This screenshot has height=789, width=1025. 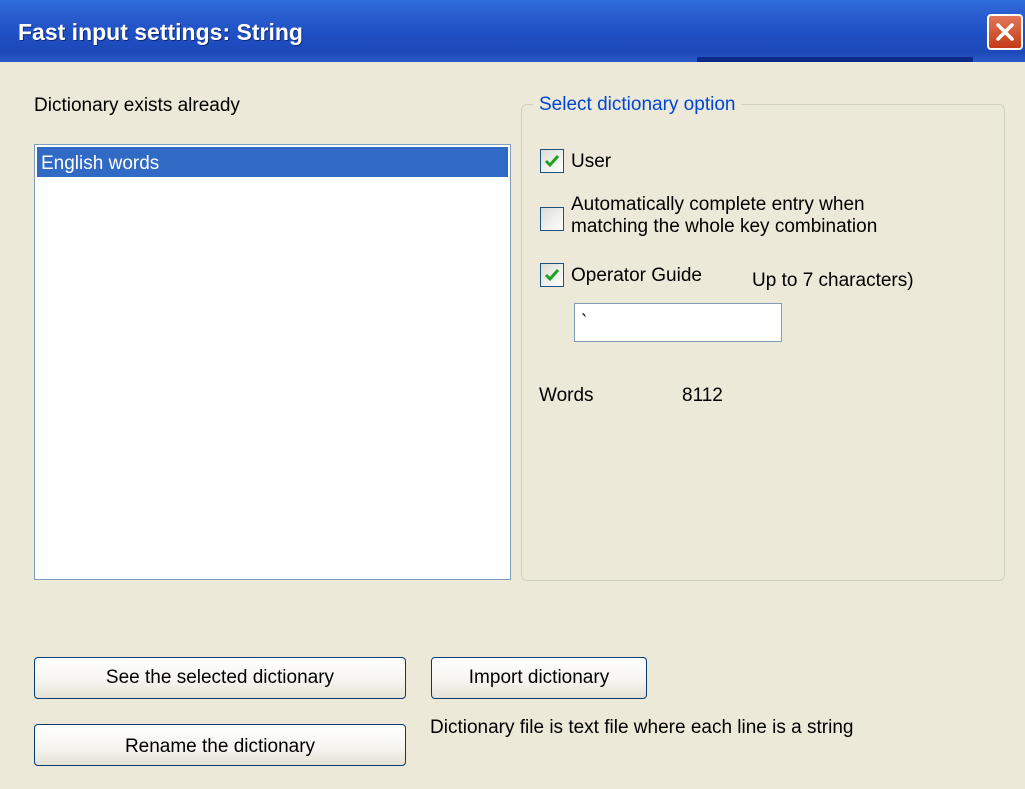 I want to click on operator-guide-input, so click(x=678, y=322).